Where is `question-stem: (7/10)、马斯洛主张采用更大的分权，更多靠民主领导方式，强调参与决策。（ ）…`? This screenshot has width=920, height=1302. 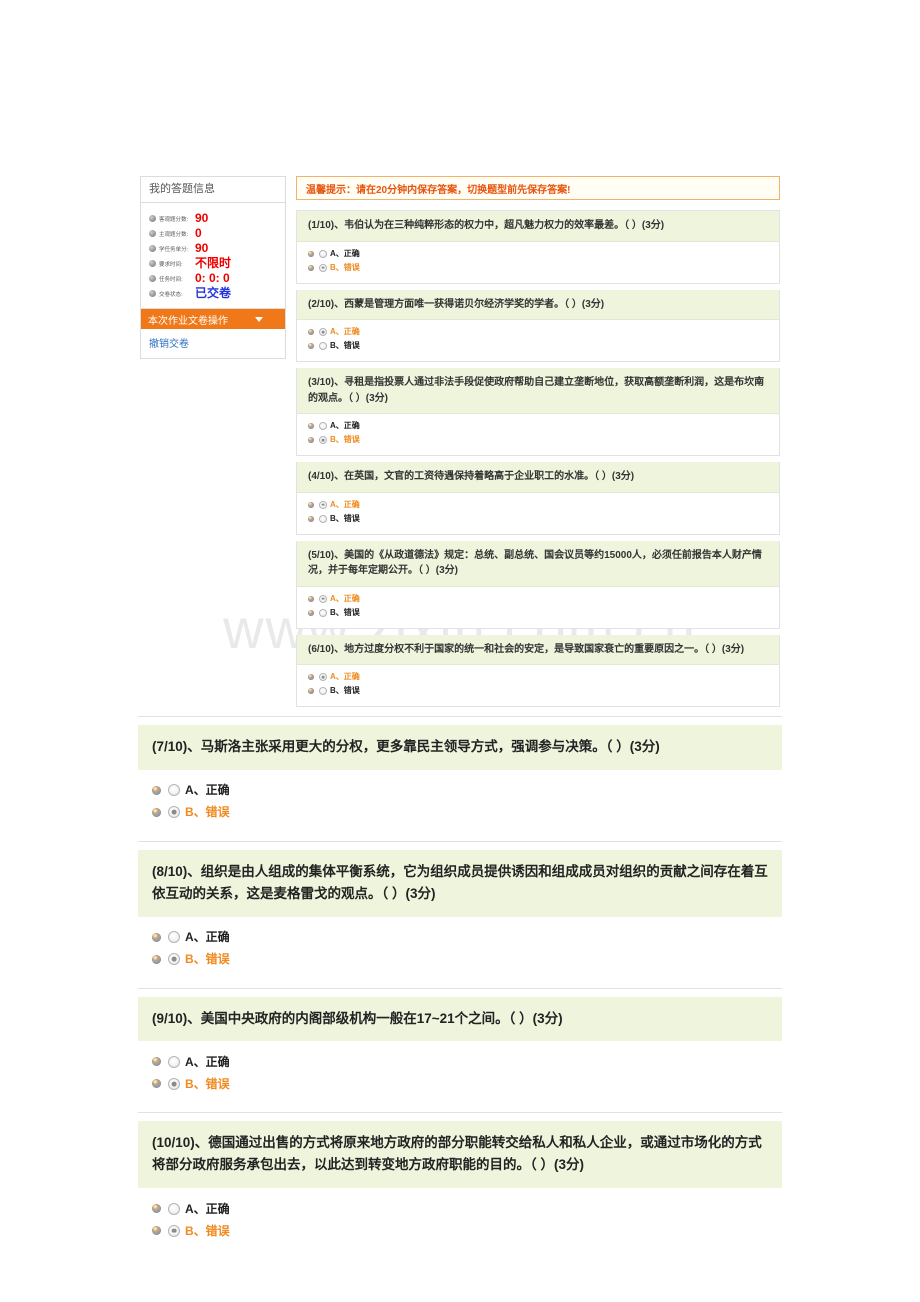
question-stem: (7/10)、马斯洛主张采用更大的分权，更多靠民主领导方式，强调参与决策。（ ）… is located at coordinates (460, 747).